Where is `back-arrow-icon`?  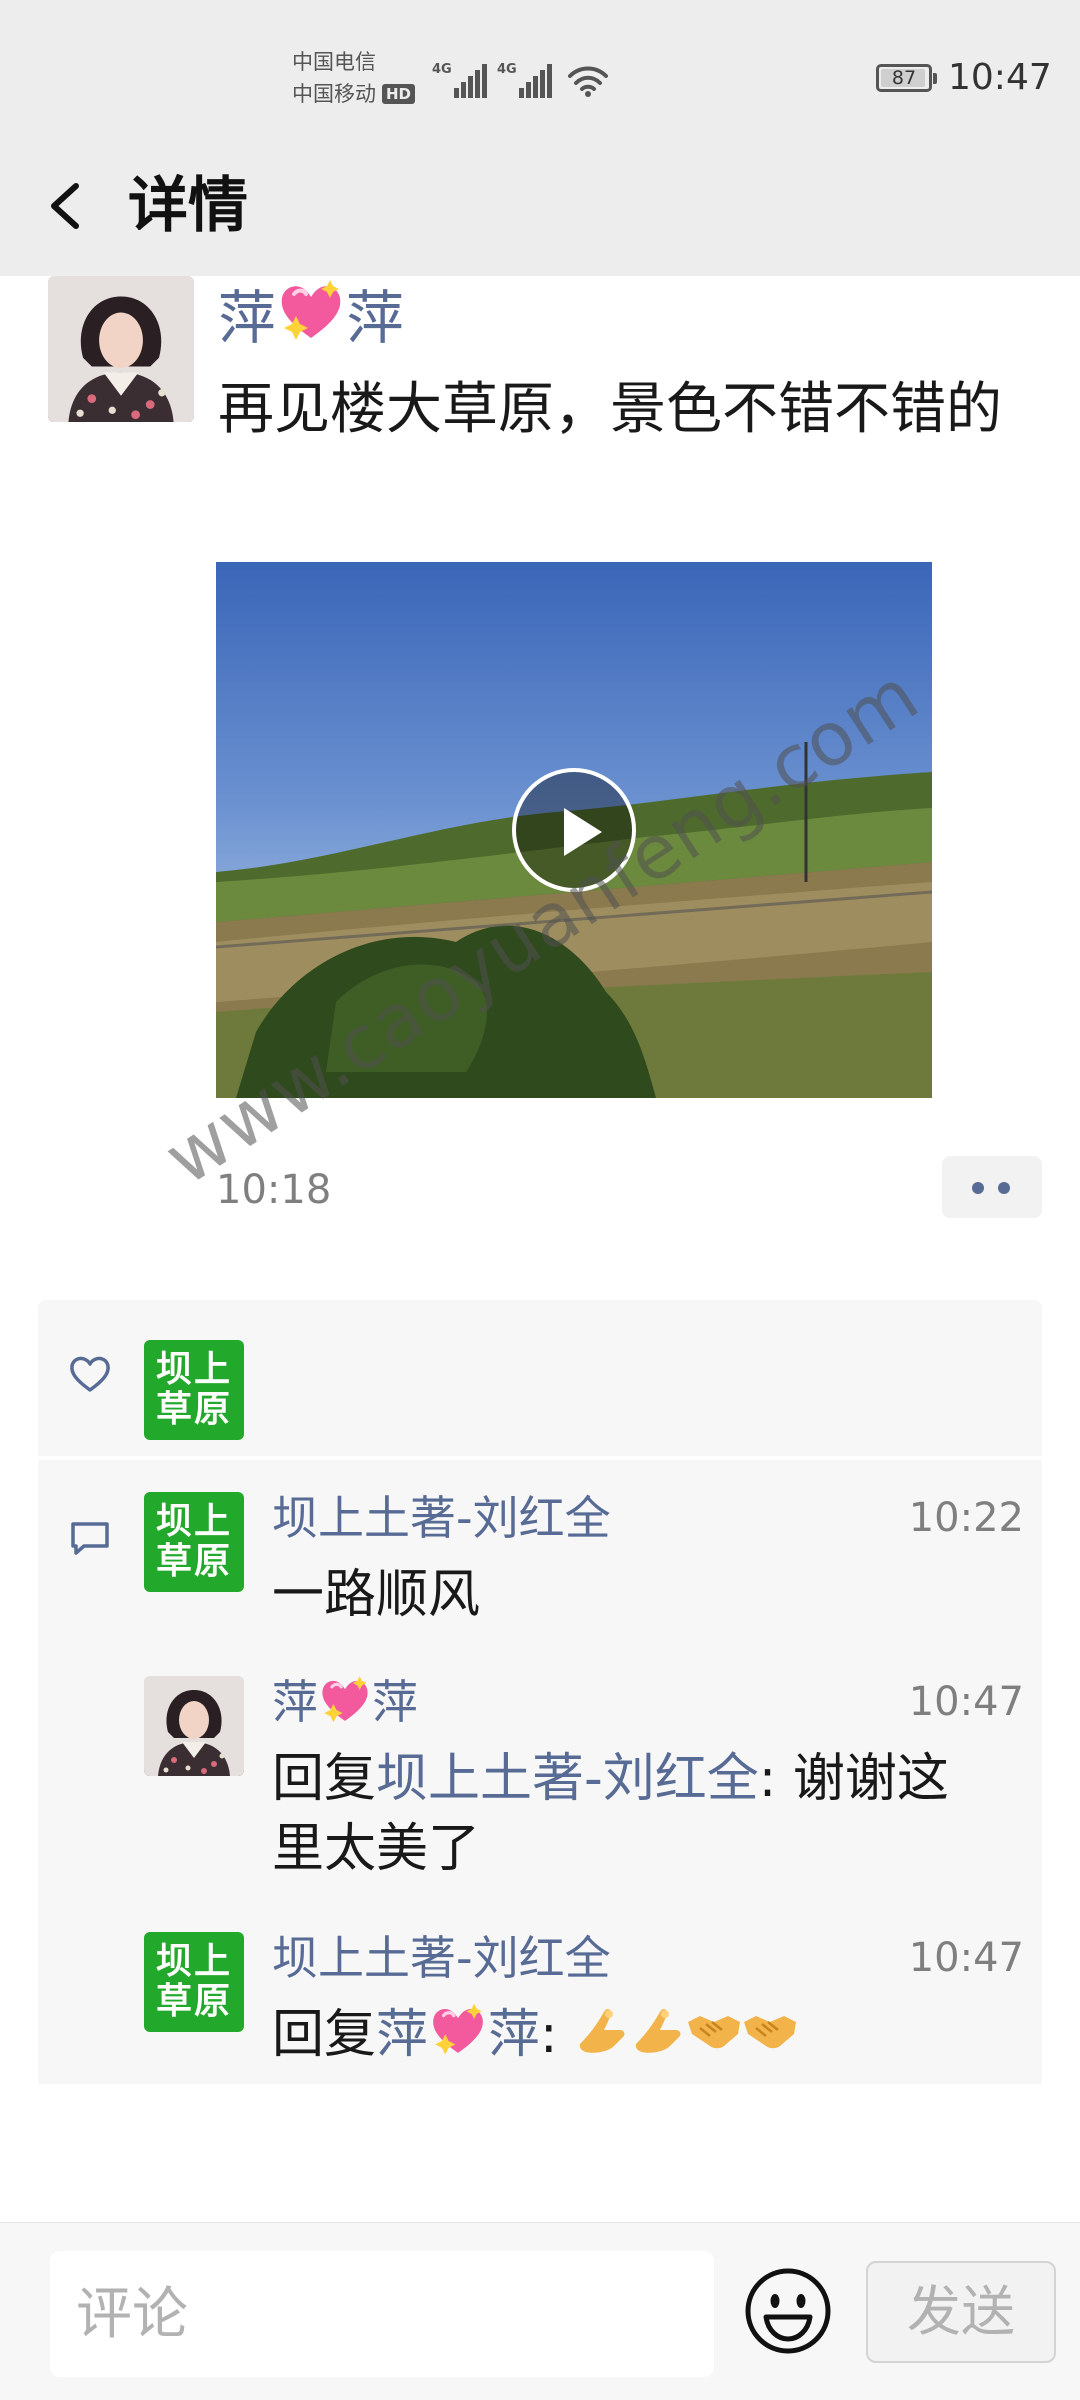 back-arrow-icon is located at coordinates (68, 206).